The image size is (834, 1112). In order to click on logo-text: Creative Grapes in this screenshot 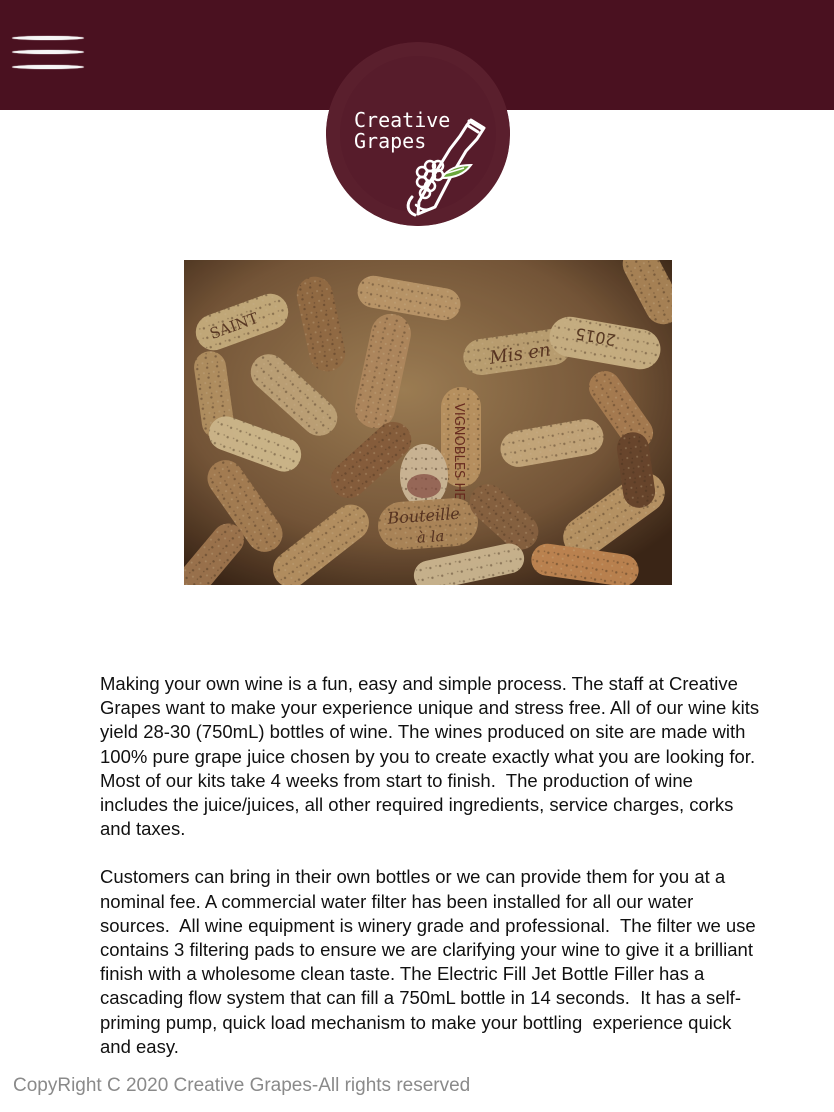, I will do `click(402, 131)`.